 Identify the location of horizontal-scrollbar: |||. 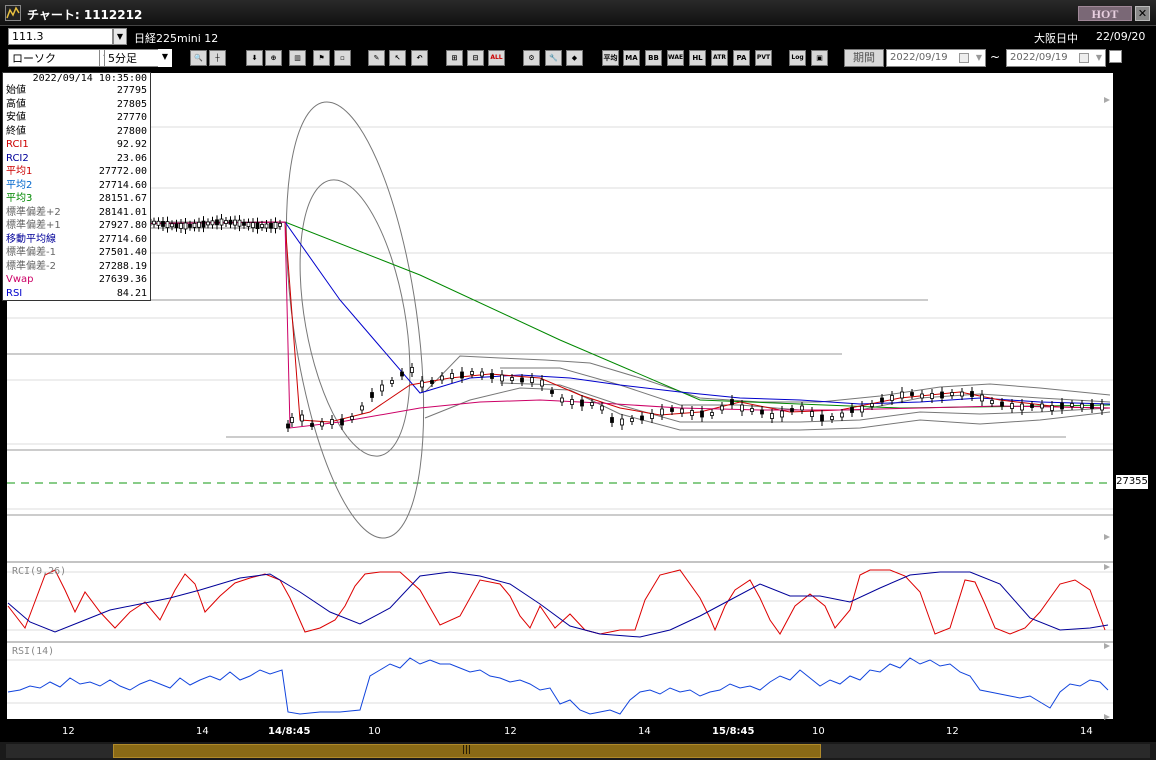
(578, 751).